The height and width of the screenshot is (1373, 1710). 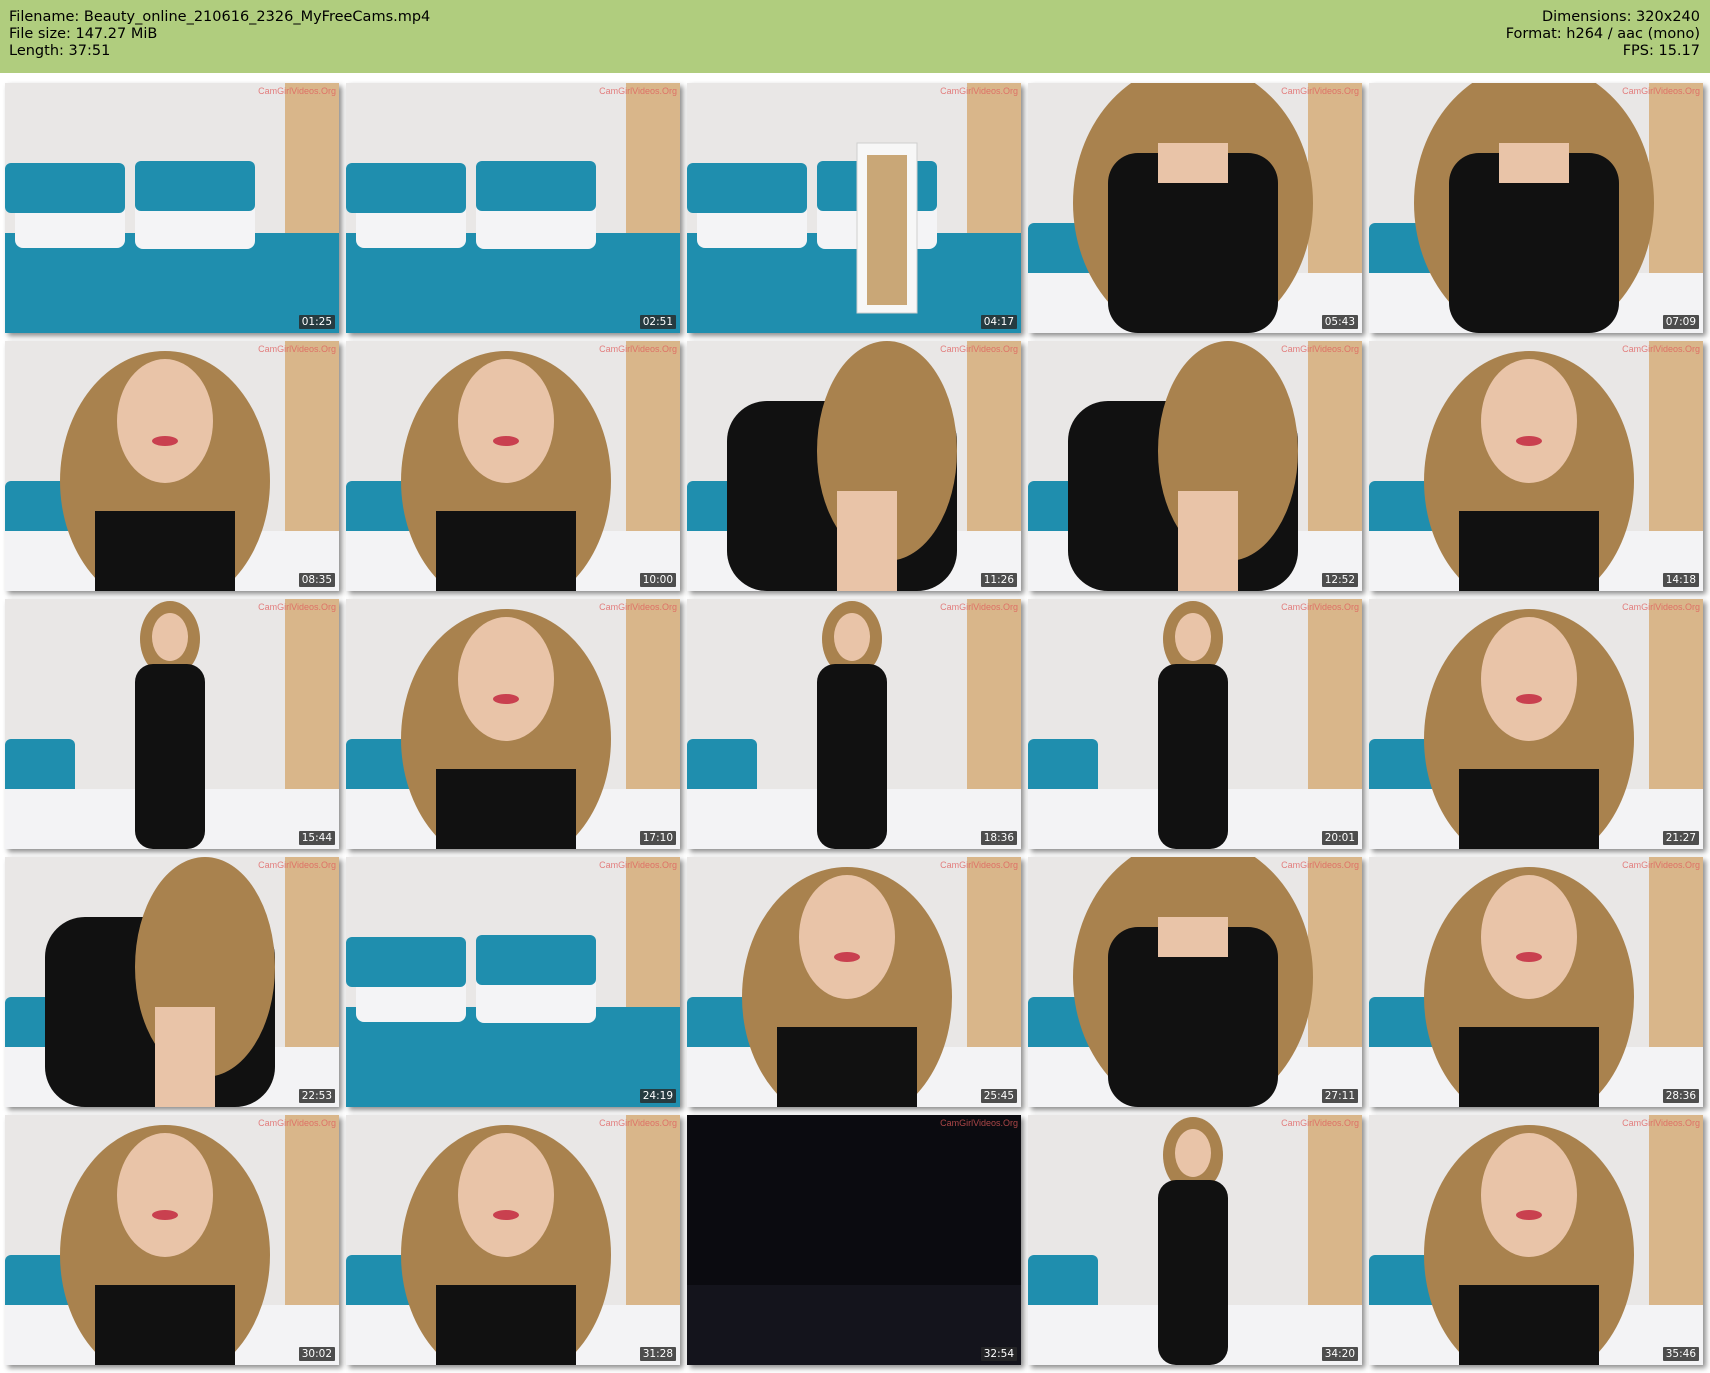 What do you see at coordinates (1680, 838) in the screenshot?
I see `timestamp-label: 21:27` at bounding box center [1680, 838].